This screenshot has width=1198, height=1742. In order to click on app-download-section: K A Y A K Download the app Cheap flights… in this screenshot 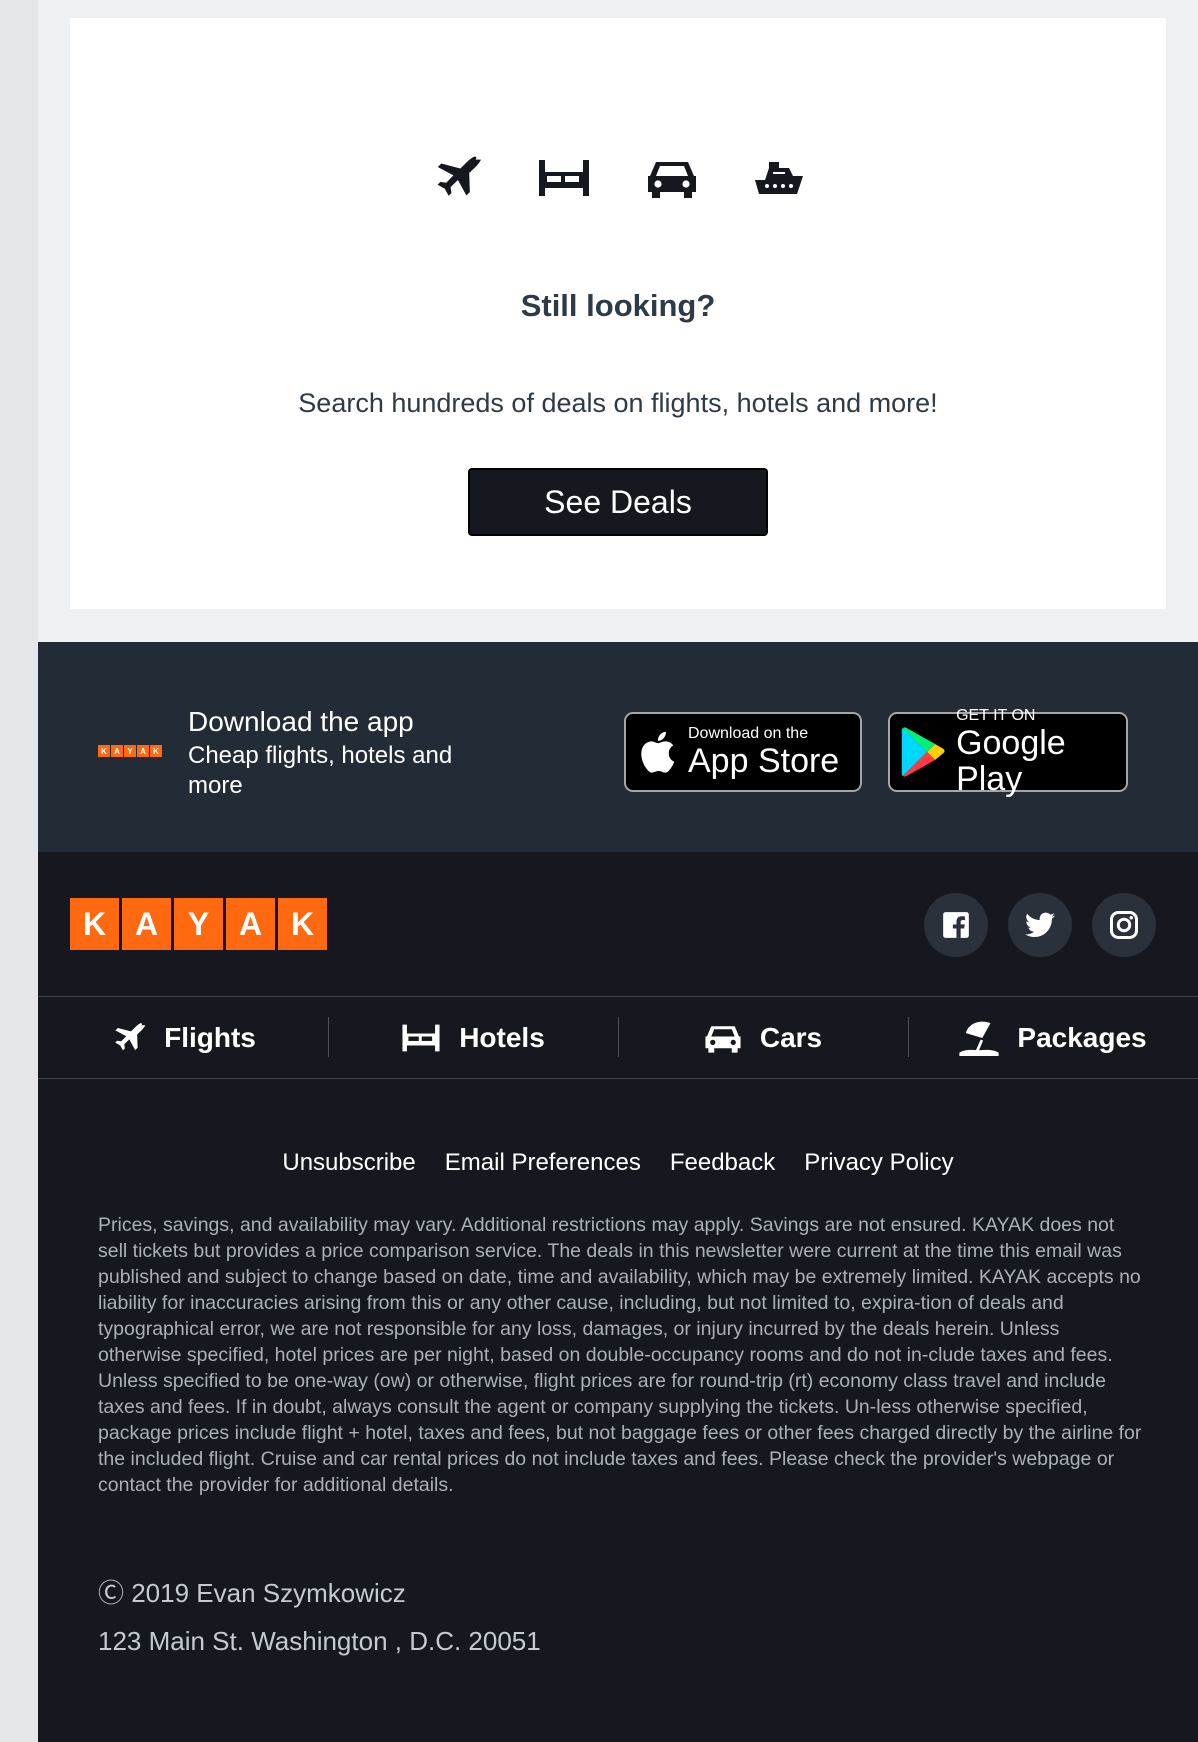, I will do `click(618, 747)`.